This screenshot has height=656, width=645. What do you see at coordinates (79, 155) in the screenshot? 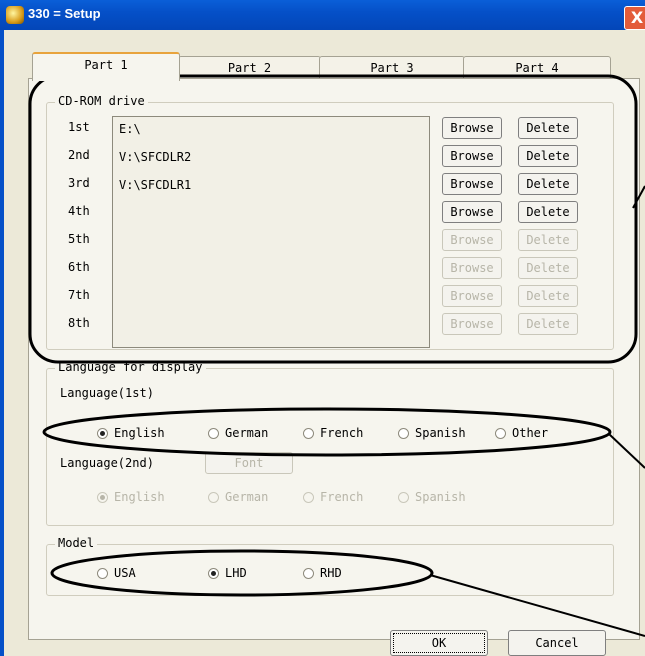
I see `cdrom-row-label: 2nd` at bounding box center [79, 155].